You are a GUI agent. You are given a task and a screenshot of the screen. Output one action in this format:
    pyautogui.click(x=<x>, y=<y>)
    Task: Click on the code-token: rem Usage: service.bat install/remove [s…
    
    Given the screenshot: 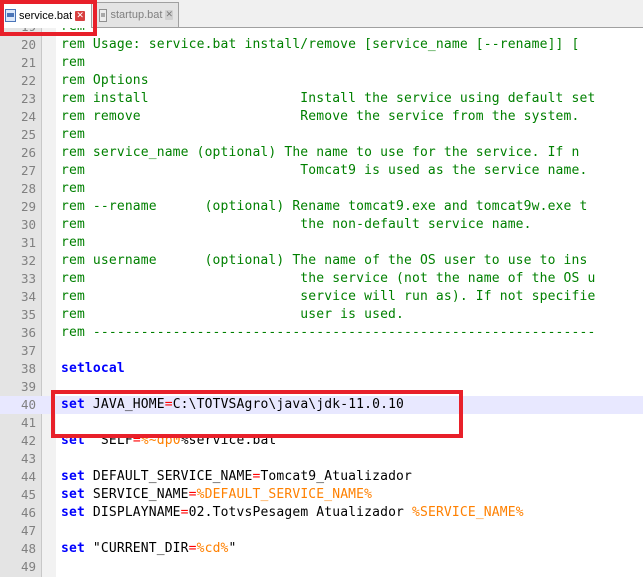 What is the action you would take?
    pyautogui.click(x=320, y=44)
    